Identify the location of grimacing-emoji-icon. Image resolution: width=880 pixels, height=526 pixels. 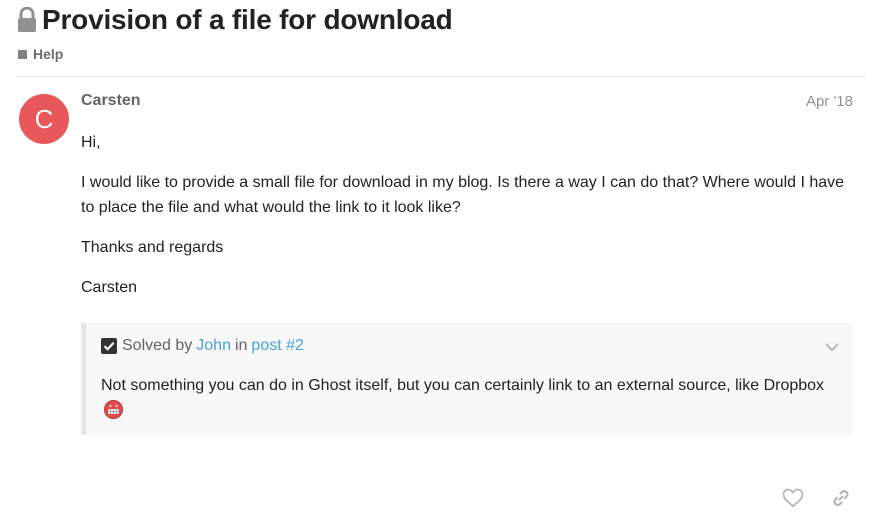
(113, 409).